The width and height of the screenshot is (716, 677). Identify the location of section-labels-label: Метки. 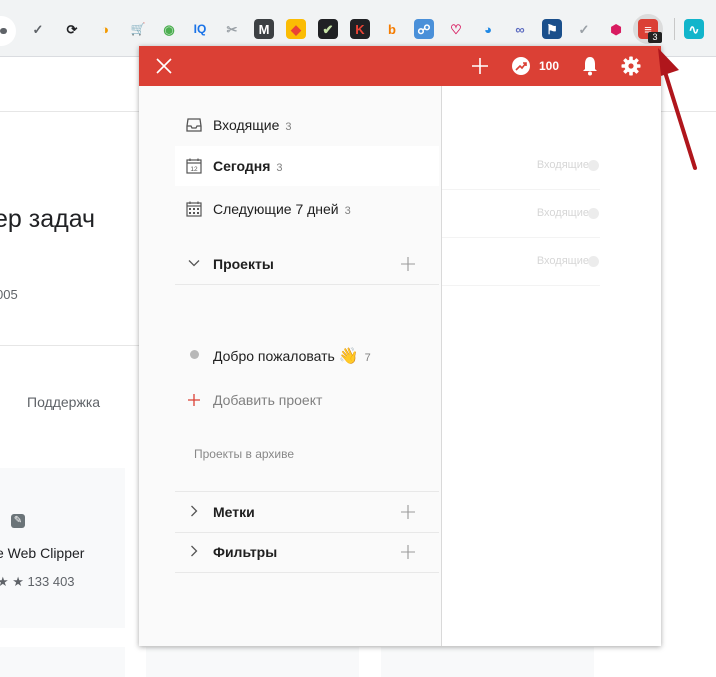
(234, 512).